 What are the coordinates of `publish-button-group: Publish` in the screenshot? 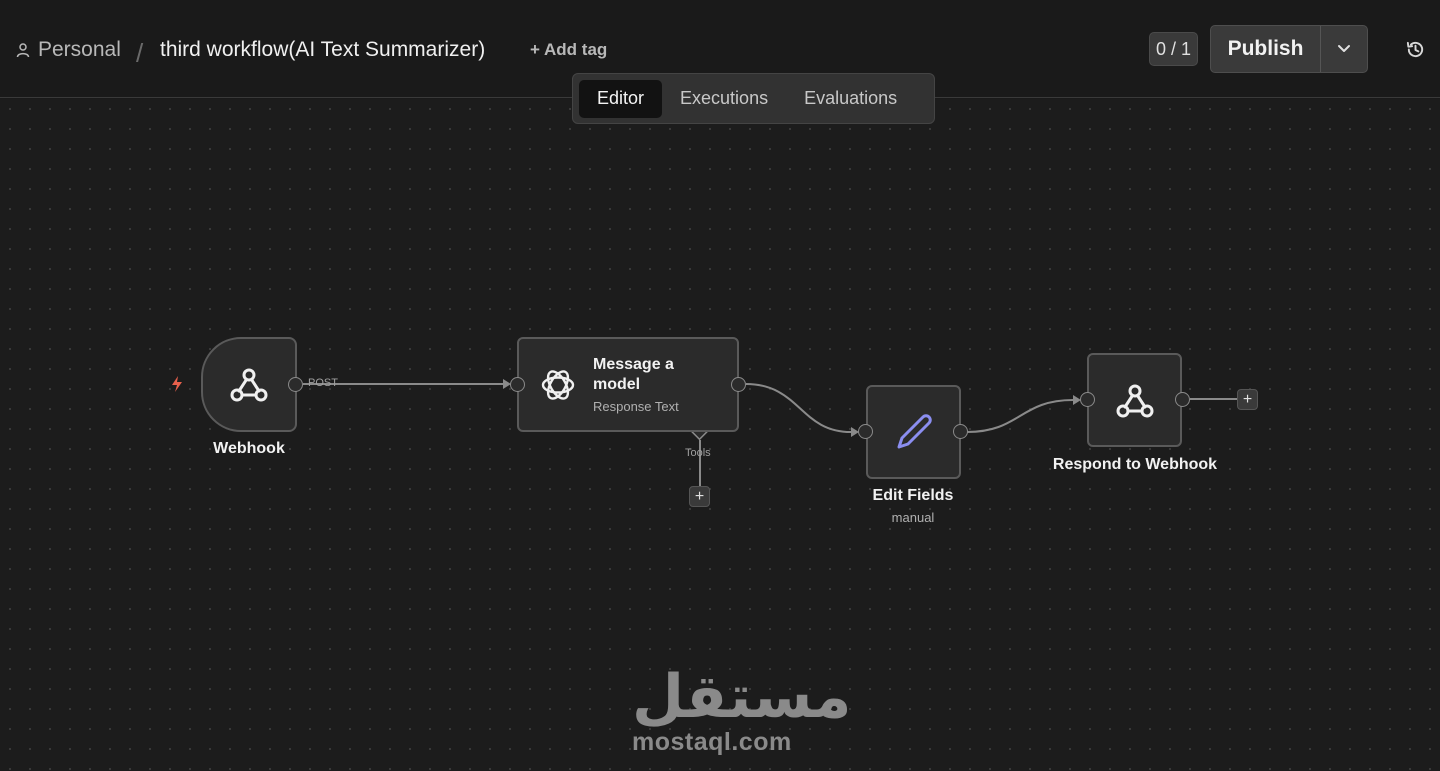 It's located at (1289, 49).